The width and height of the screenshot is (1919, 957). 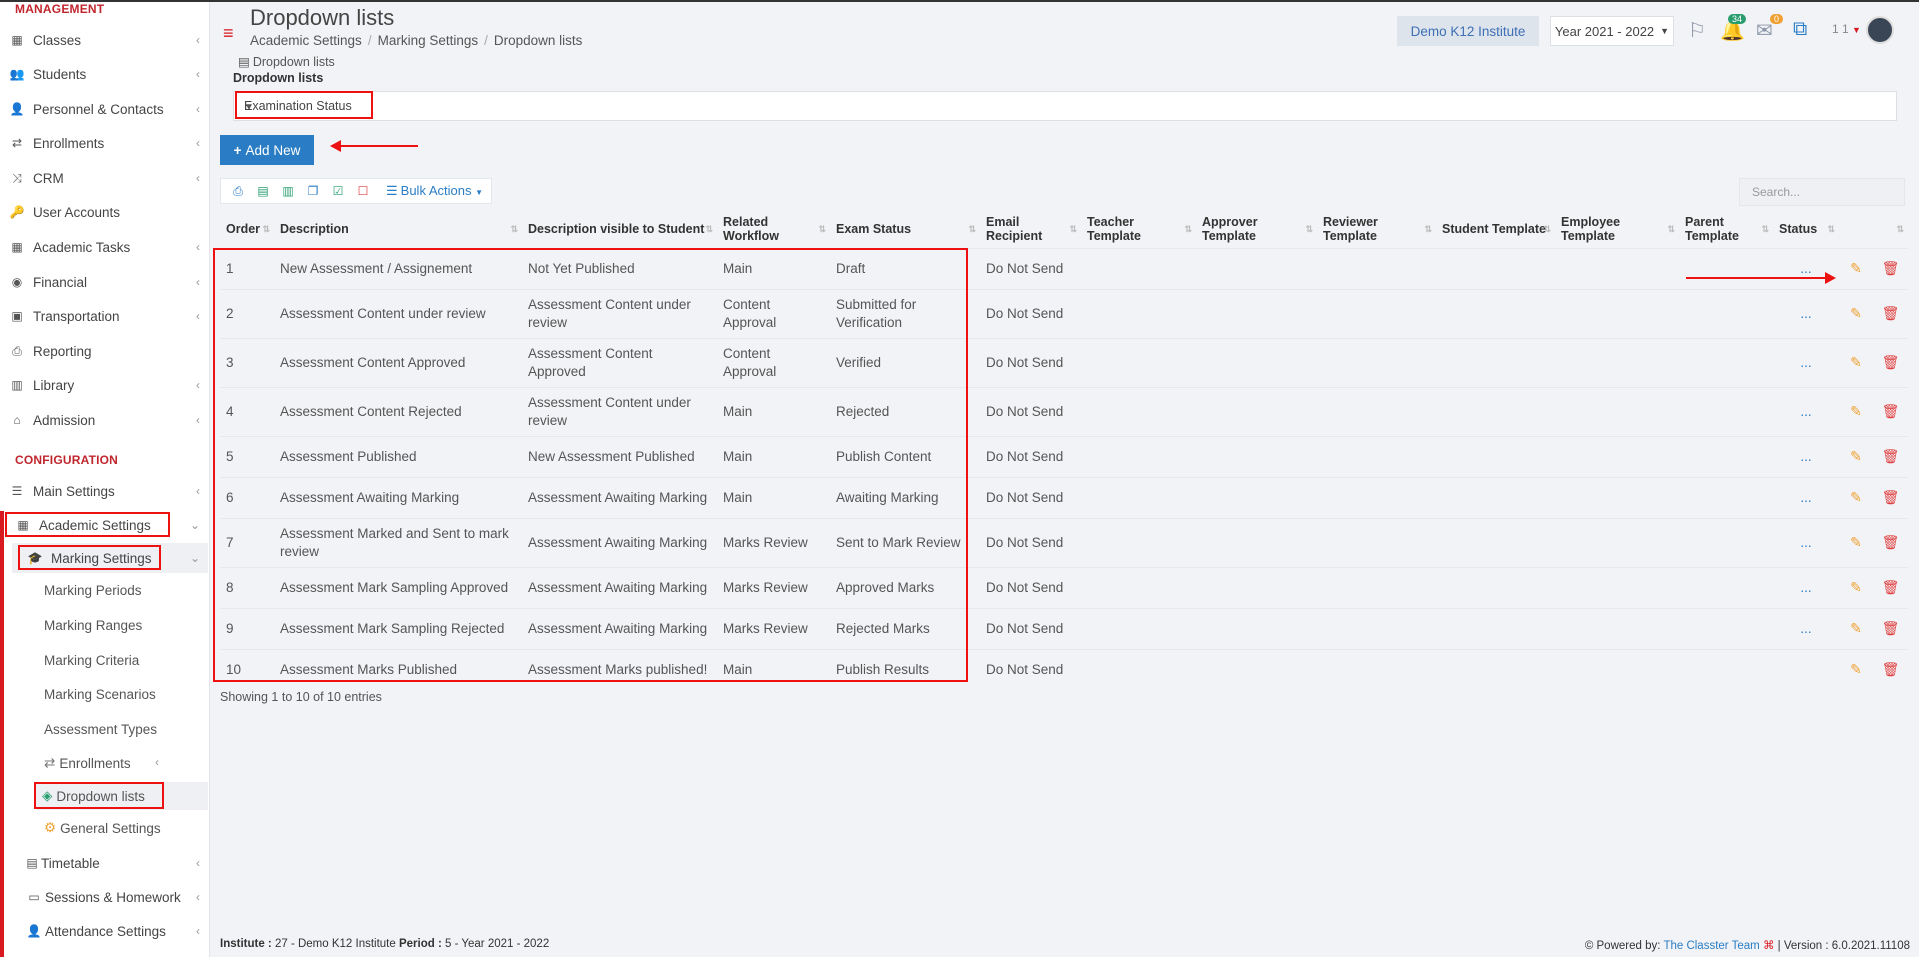 What do you see at coordinates (93, 590) in the screenshot?
I see `sidebar-item-marking-periods: Marking Periods` at bounding box center [93, 590].